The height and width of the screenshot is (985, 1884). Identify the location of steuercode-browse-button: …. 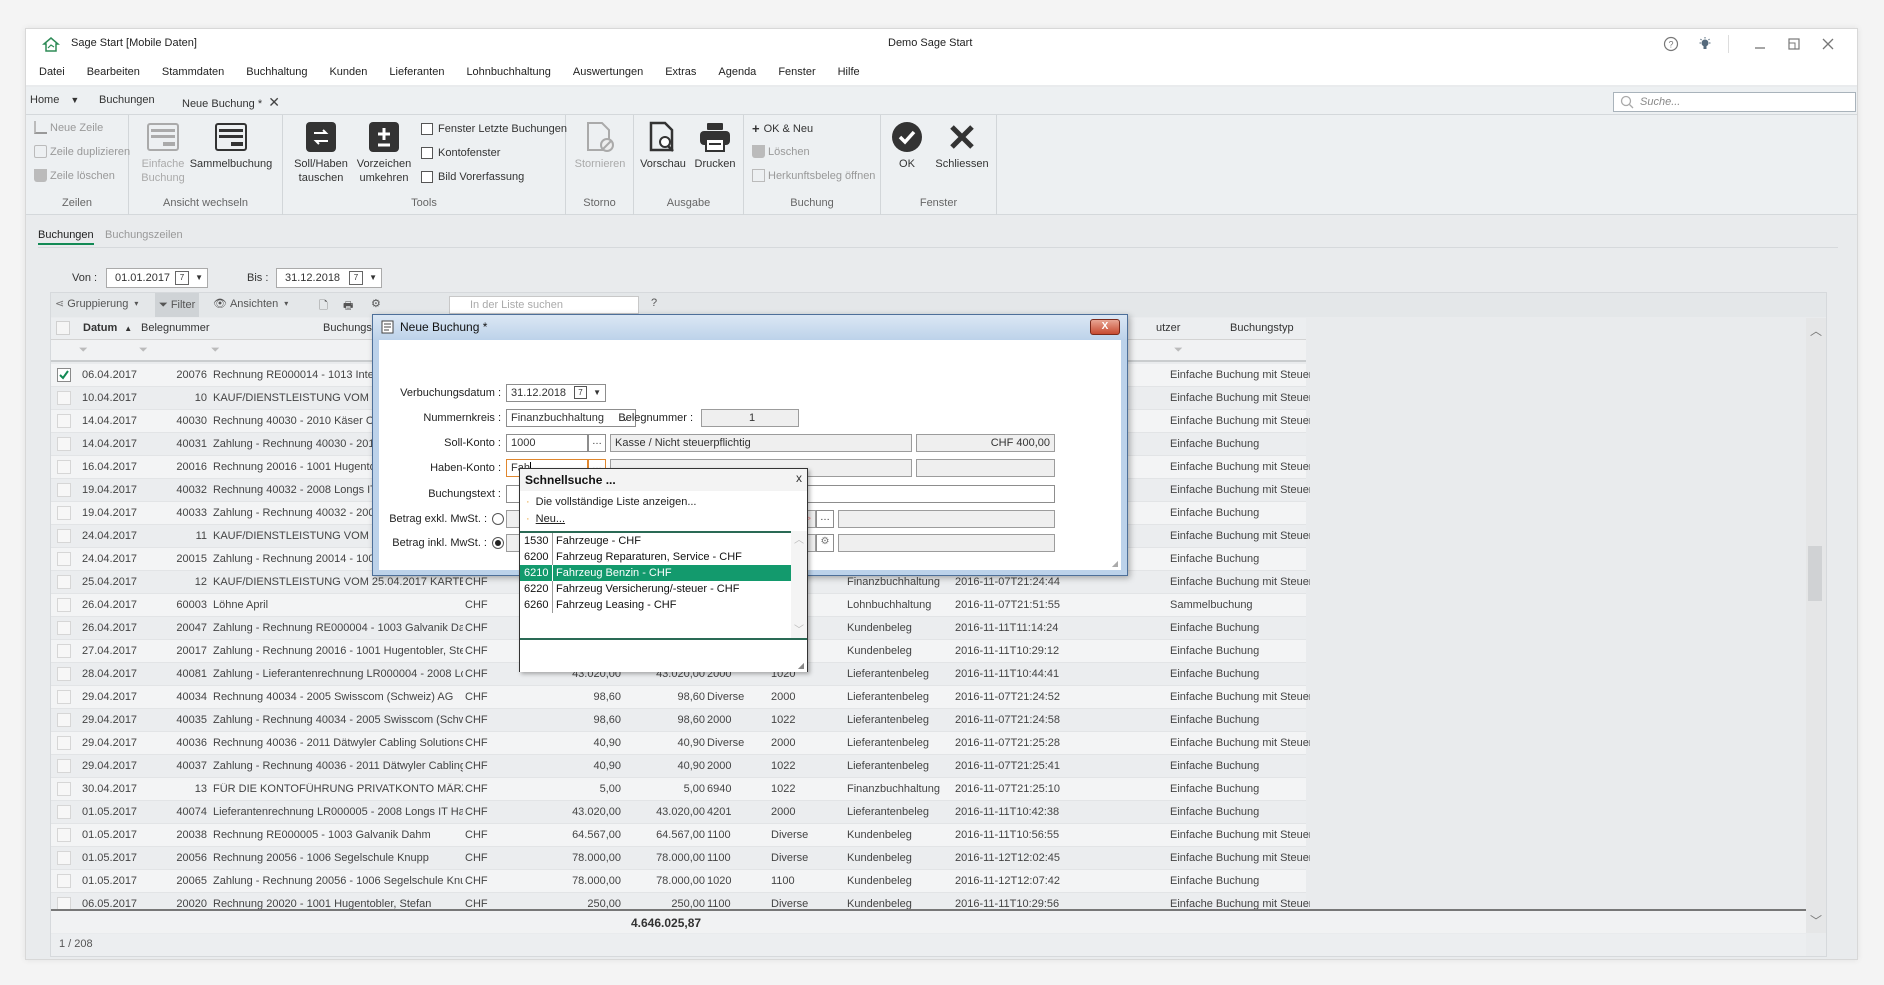
(825, 519).